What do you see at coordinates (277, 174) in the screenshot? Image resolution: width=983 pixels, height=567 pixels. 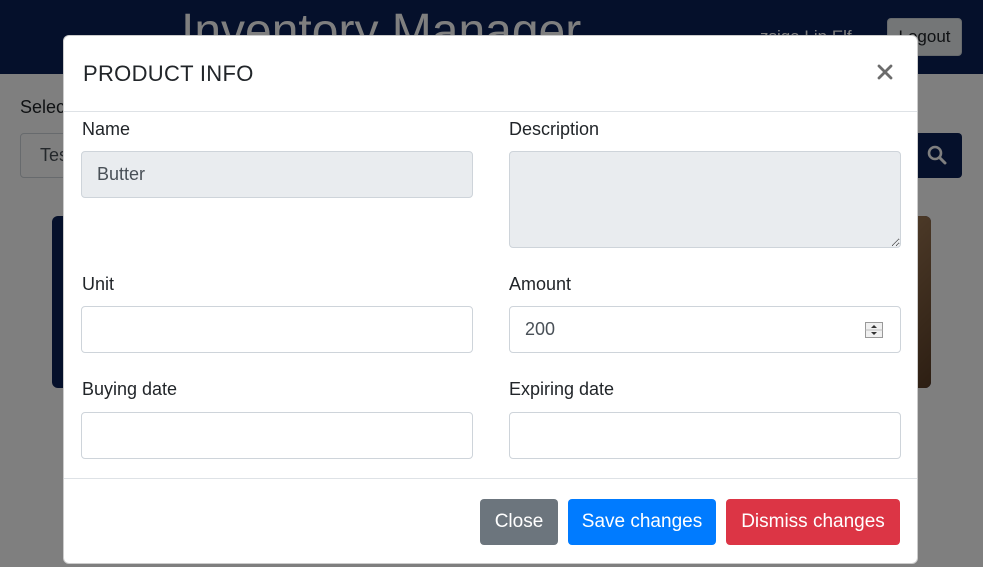 I see `name-field` at bounding box center [277, 174].